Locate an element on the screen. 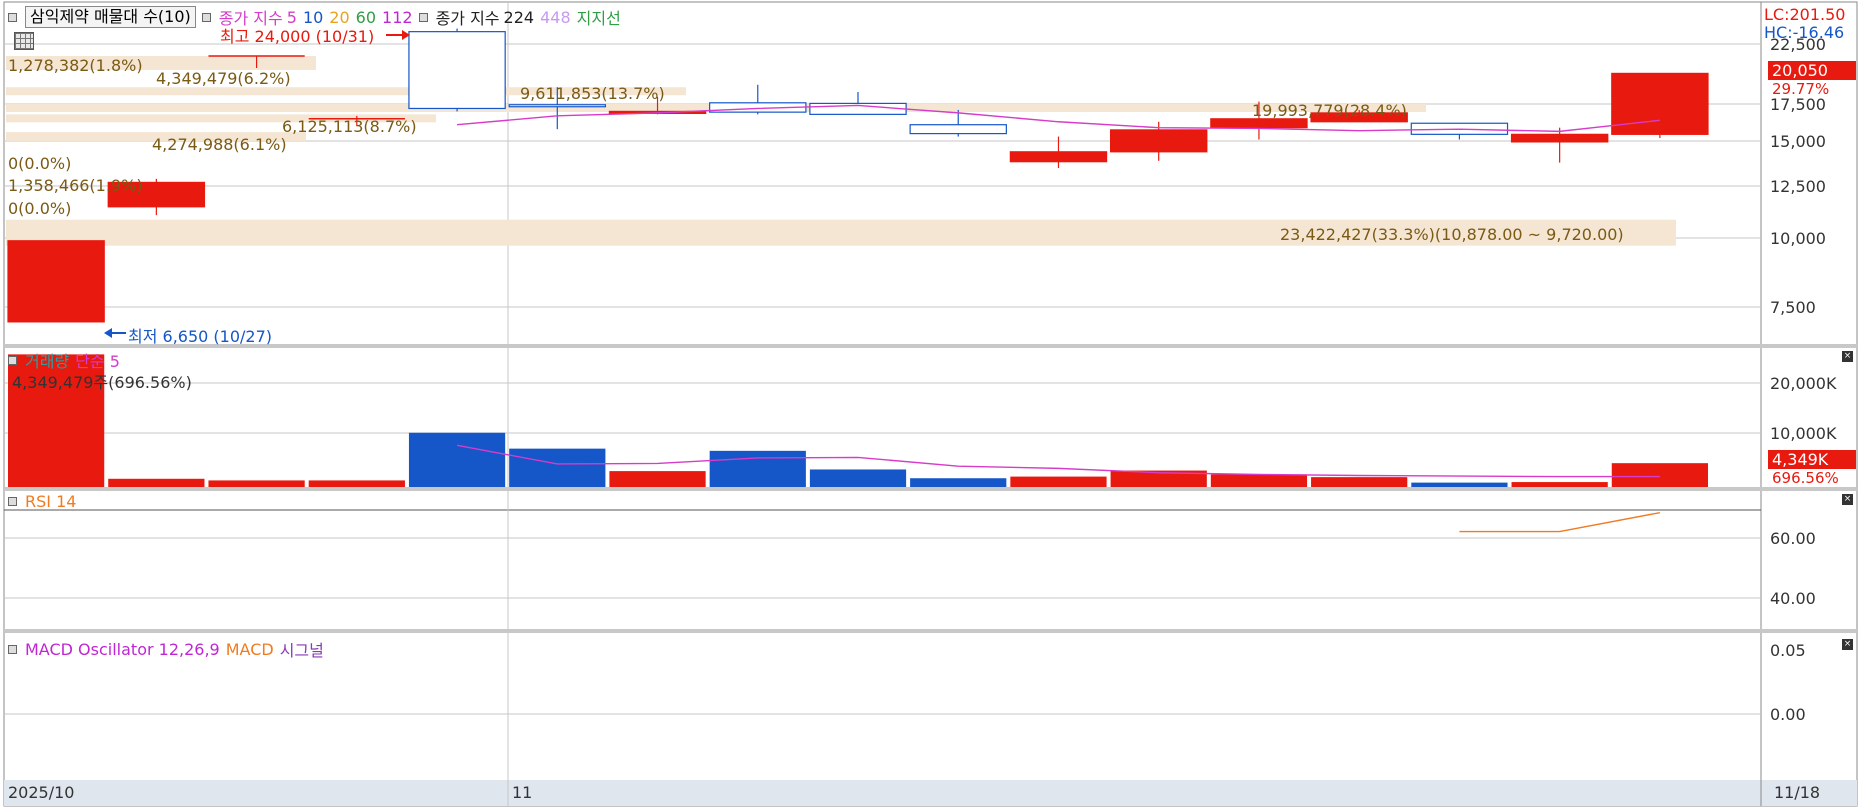 The image size is (1860, 808). price-tick: 15,000 is located at coordinates (1798, 141).